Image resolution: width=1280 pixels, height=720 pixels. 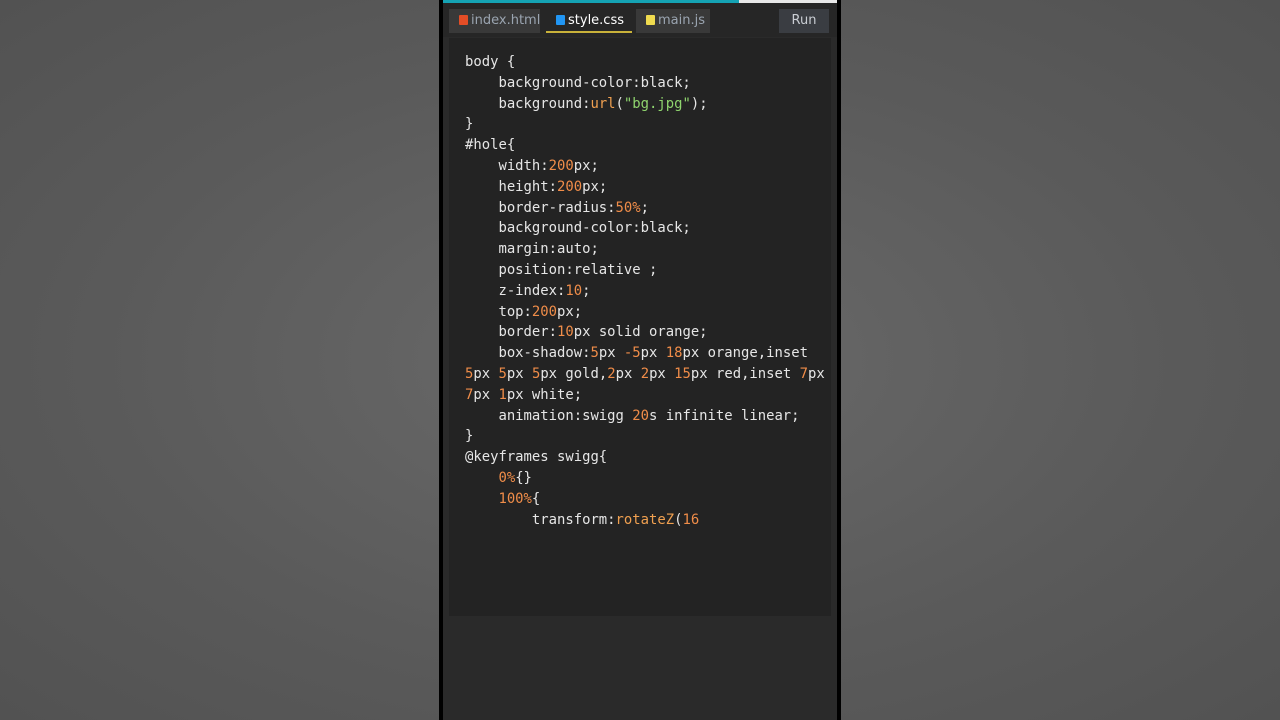 What do you see at coordinates (507, 477) in the screenshot?
I see `code-token: 0%` at bounding box center [507, 477].